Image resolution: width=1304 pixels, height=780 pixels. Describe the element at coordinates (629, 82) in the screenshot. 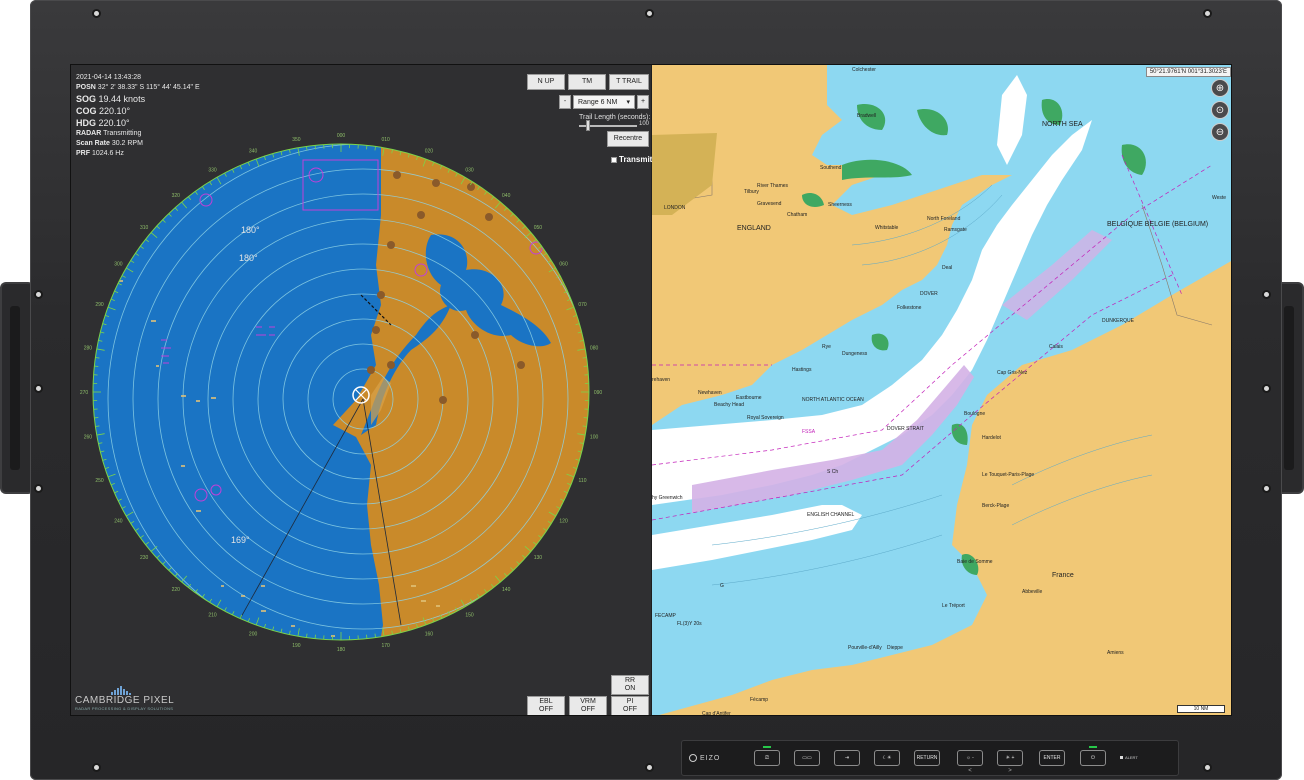

I see `t-trail-button: T TRAIL` at that location.